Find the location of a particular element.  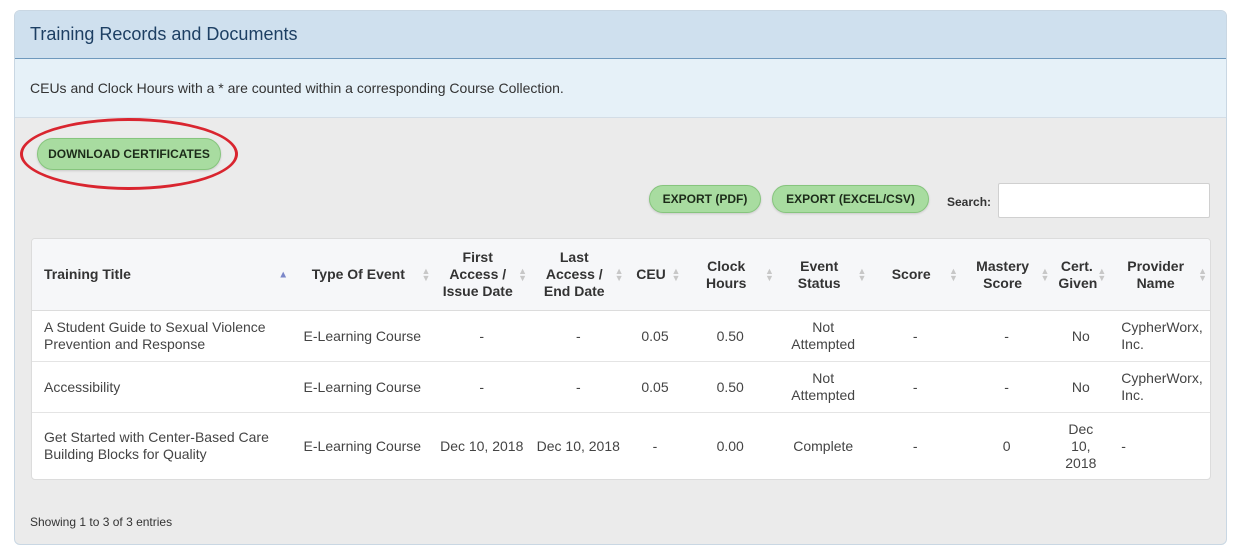

column-header-label: CEU is located at coordinates (651, 274).